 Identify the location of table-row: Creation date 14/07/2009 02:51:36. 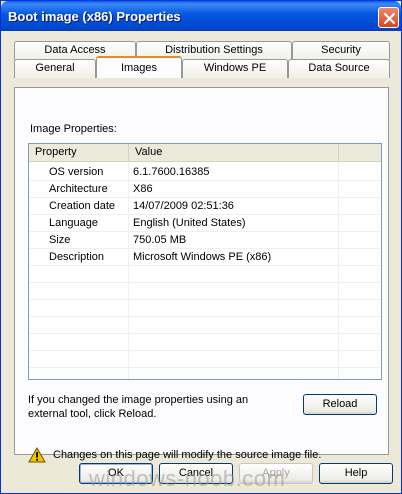
(205, 206).